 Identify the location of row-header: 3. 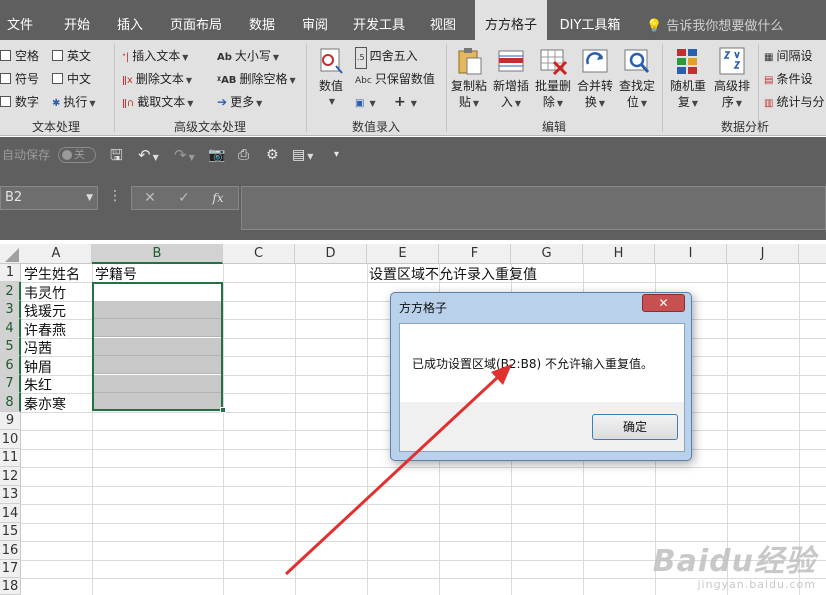
(10, 310).